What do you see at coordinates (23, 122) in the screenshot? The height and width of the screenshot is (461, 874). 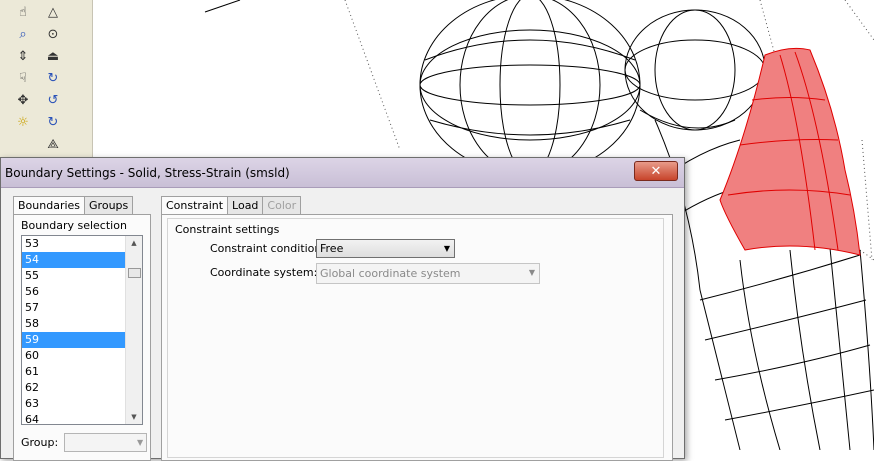 I see `light-icon: ☼` at bounding box center [23, 122].